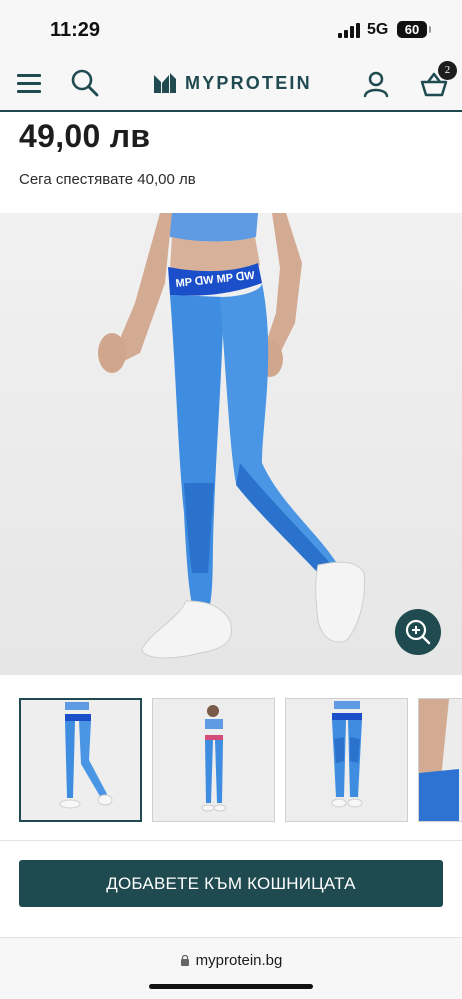 The width and height of the screenshot is (462, 999). What do you see at coordinates (85, 136) in the screenshot?
I see `product-price: 49,00 лв` at bounding box center [85, 136].